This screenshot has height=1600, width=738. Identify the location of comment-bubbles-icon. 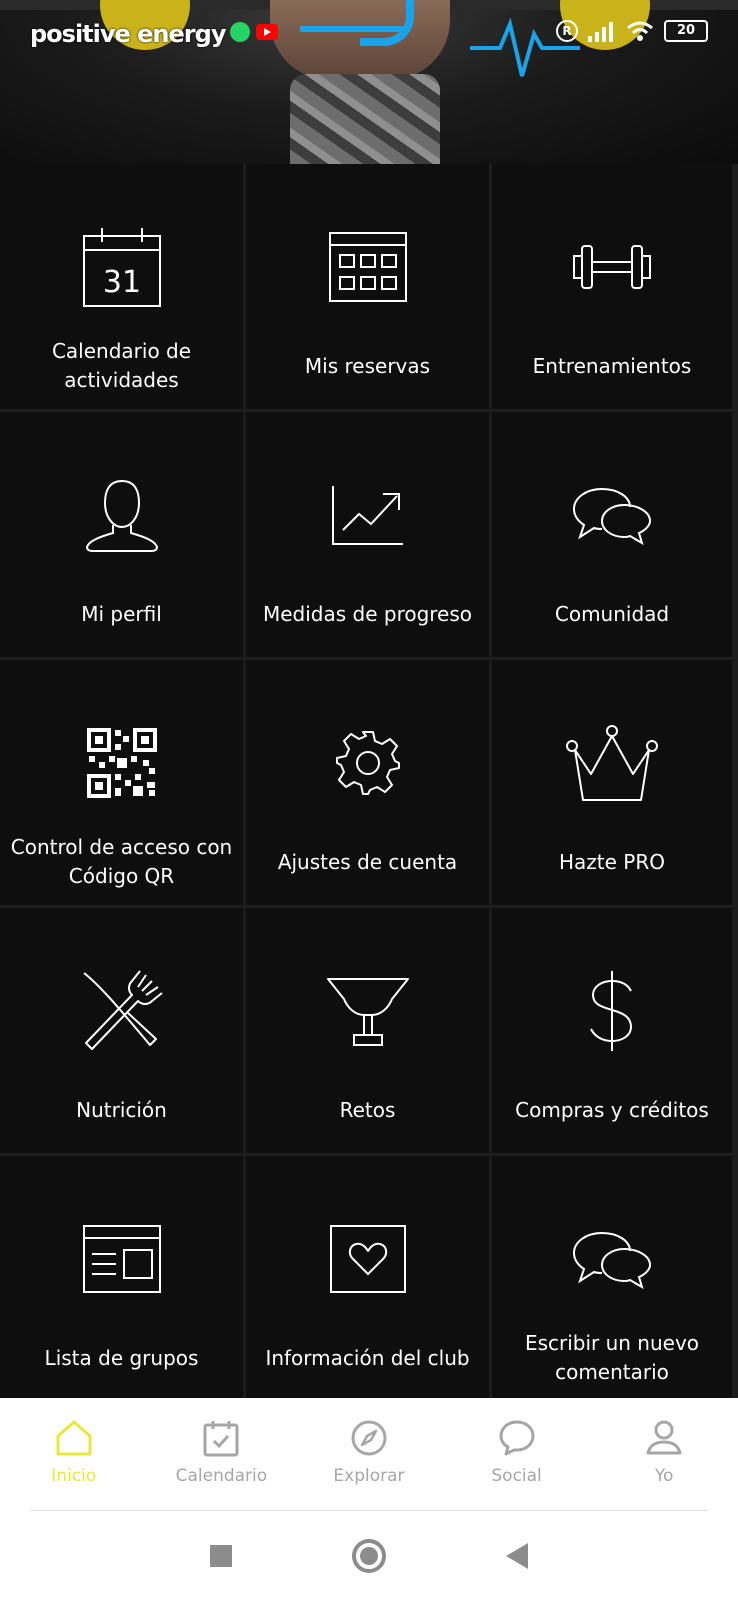
(612, 1259).